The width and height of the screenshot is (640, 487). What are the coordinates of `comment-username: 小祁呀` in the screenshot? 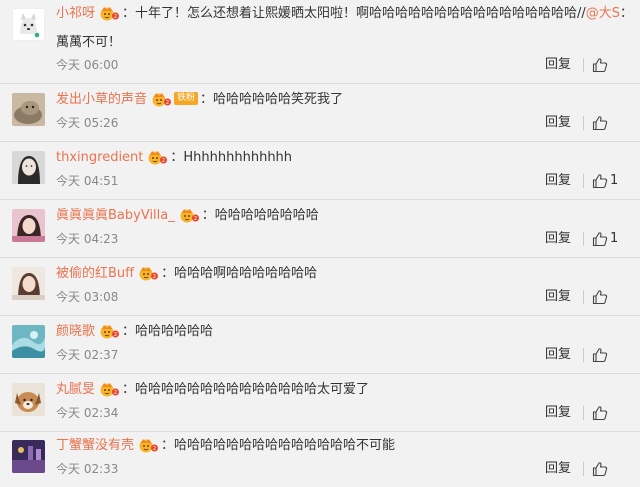 It's located at (75, 13).